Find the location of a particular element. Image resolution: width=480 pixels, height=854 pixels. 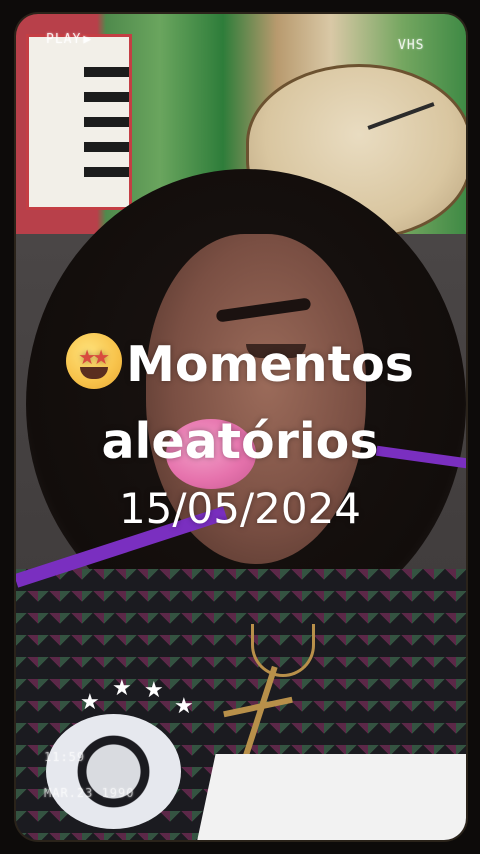

jersey-white-panel is located at coordinates (331, 797).